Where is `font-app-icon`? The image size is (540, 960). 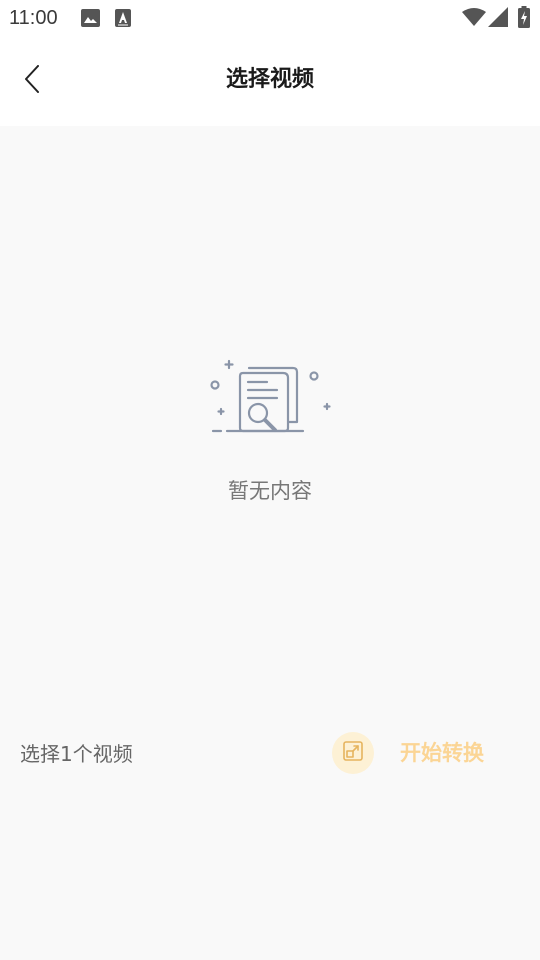
font-app-icon is located at coordinates (123, 20).